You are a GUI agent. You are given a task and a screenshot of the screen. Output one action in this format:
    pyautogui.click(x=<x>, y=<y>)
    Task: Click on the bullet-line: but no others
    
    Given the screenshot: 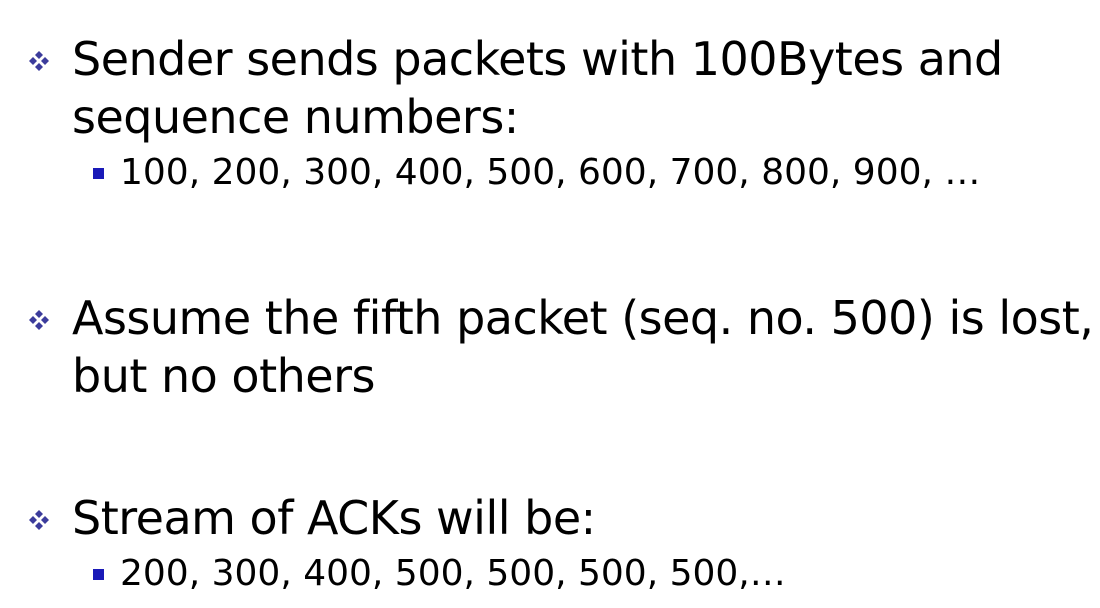 What is the action you would take?
    pyautogui.click(x=223, y=376)
    